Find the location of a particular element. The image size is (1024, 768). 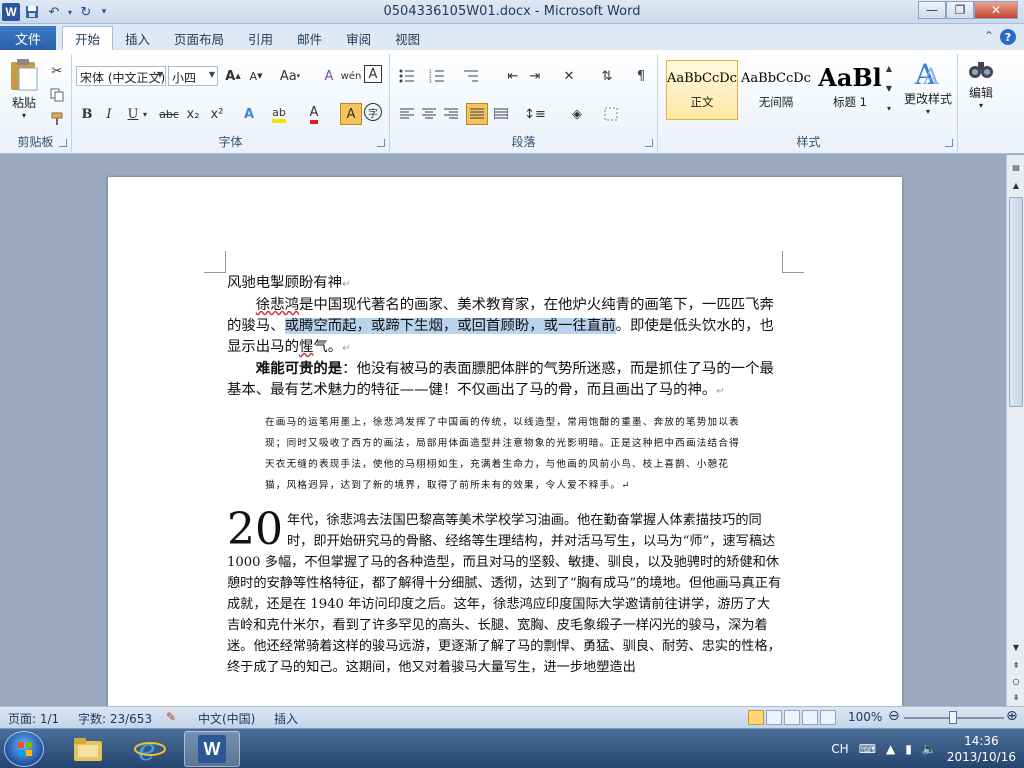

tab-insert: 插入 is located at coordinates (137, 38).